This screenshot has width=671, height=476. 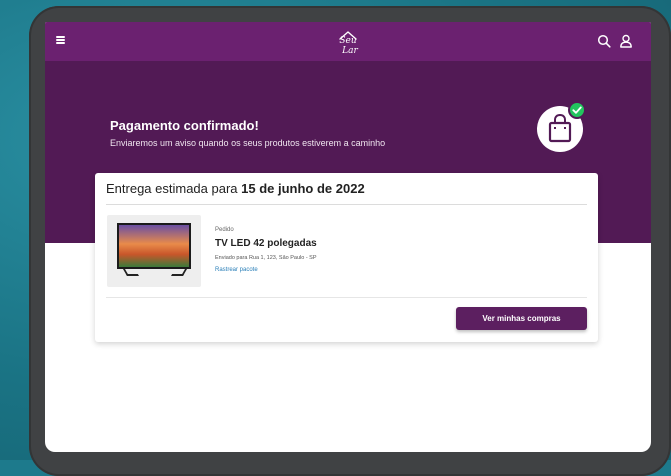 What do you see at coordinates (521, 318) in the screenshot?
I see `view-orders-button: Ver minhas compras` at bounding box center [521, 318].